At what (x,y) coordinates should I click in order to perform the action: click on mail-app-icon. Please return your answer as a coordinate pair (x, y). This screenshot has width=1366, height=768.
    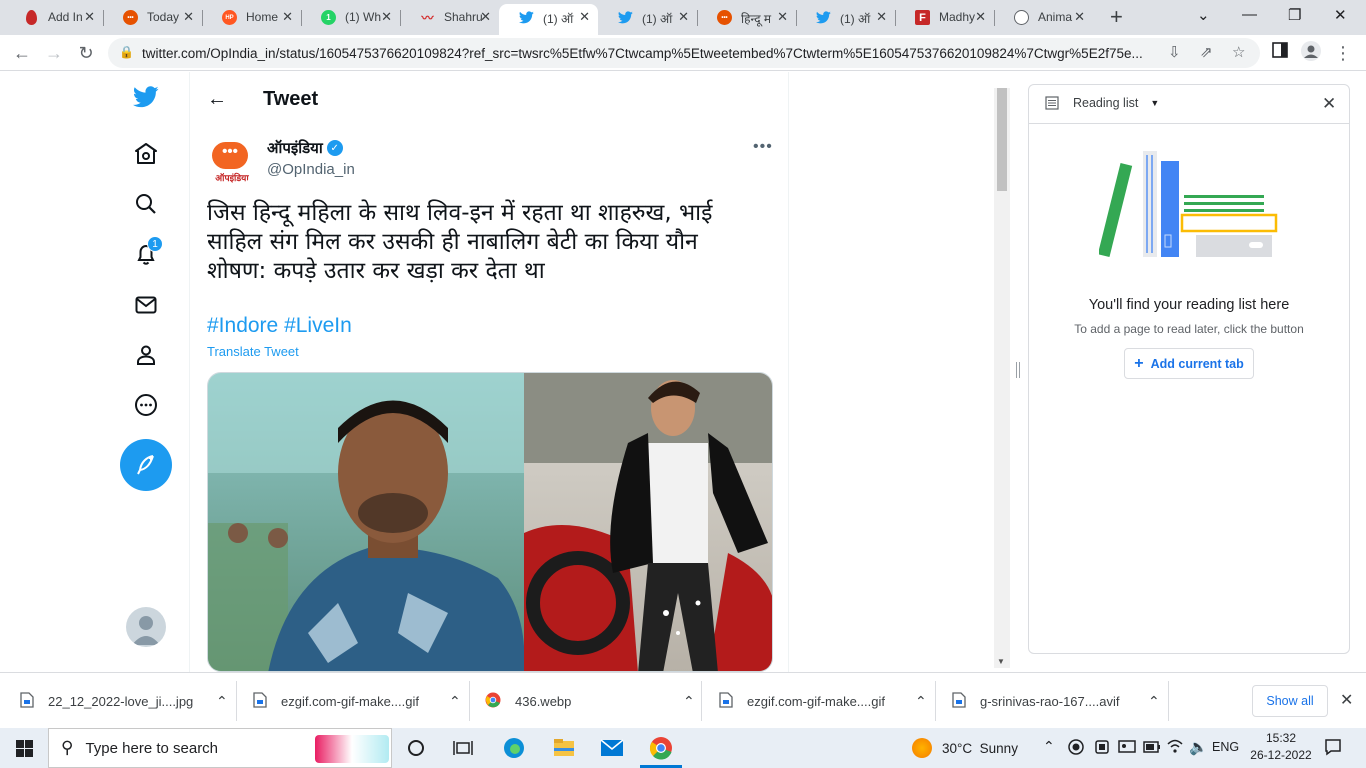
    Looking at the image, I should click on (612, 748).